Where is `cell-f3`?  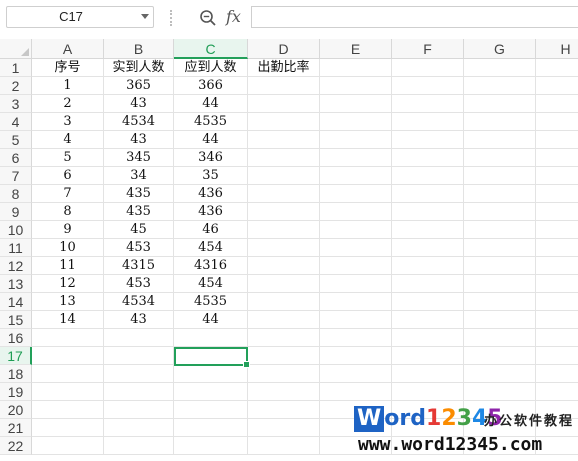
cell-f3 is located at coordinates (428, 104).